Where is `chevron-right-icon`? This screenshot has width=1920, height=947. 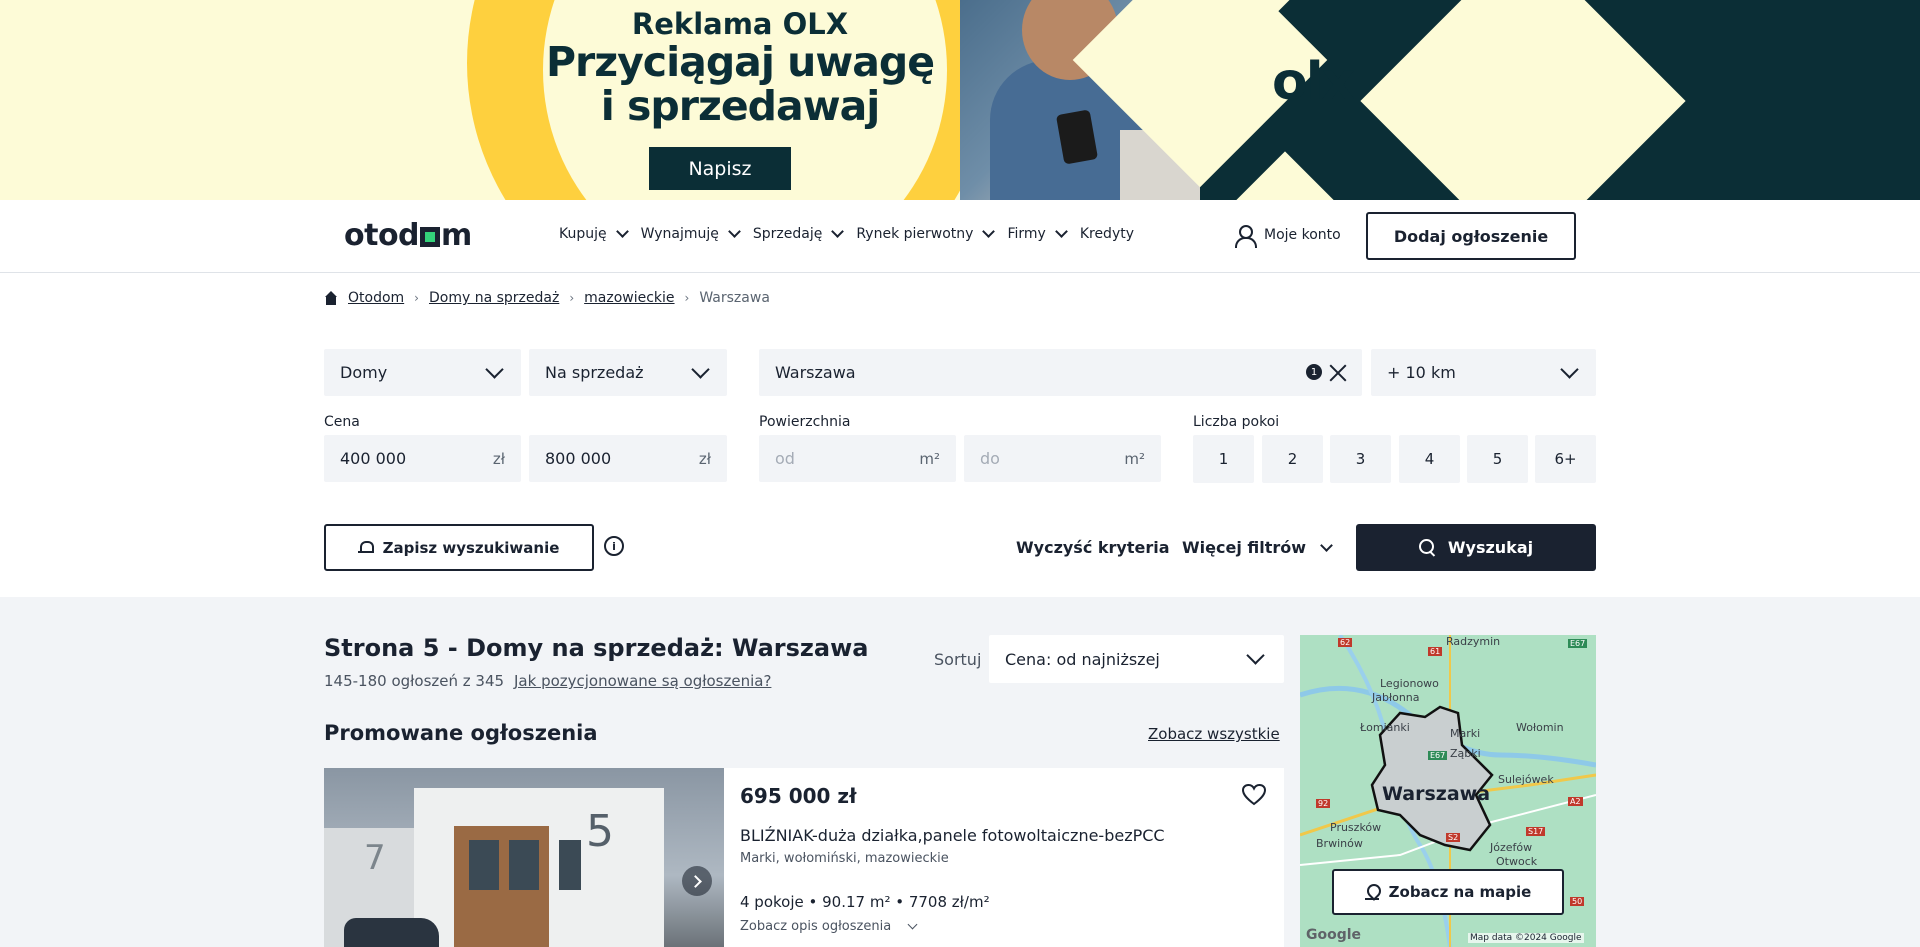
chevron-right-icon is located at coordinates (695, 881).